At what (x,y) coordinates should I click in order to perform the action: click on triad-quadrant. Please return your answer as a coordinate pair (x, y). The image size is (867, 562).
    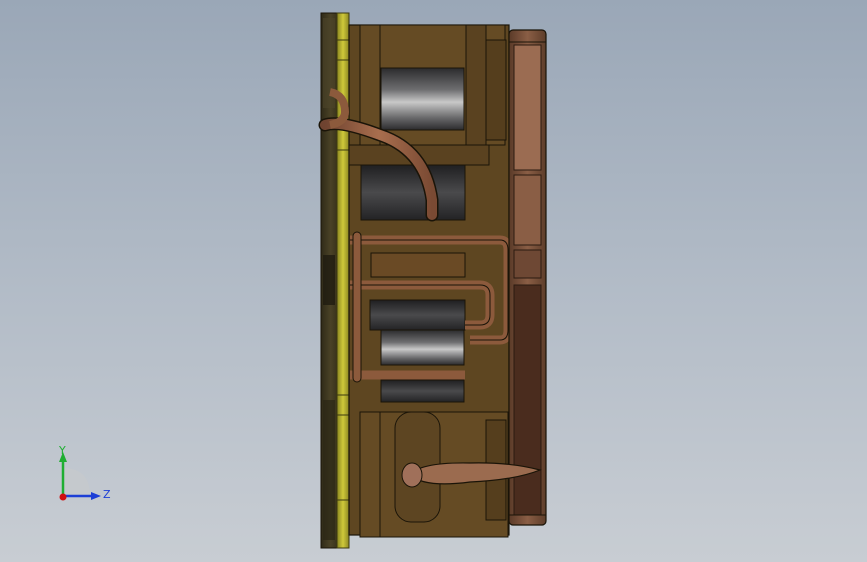
    Looking at the image, I should click on (76, 482).